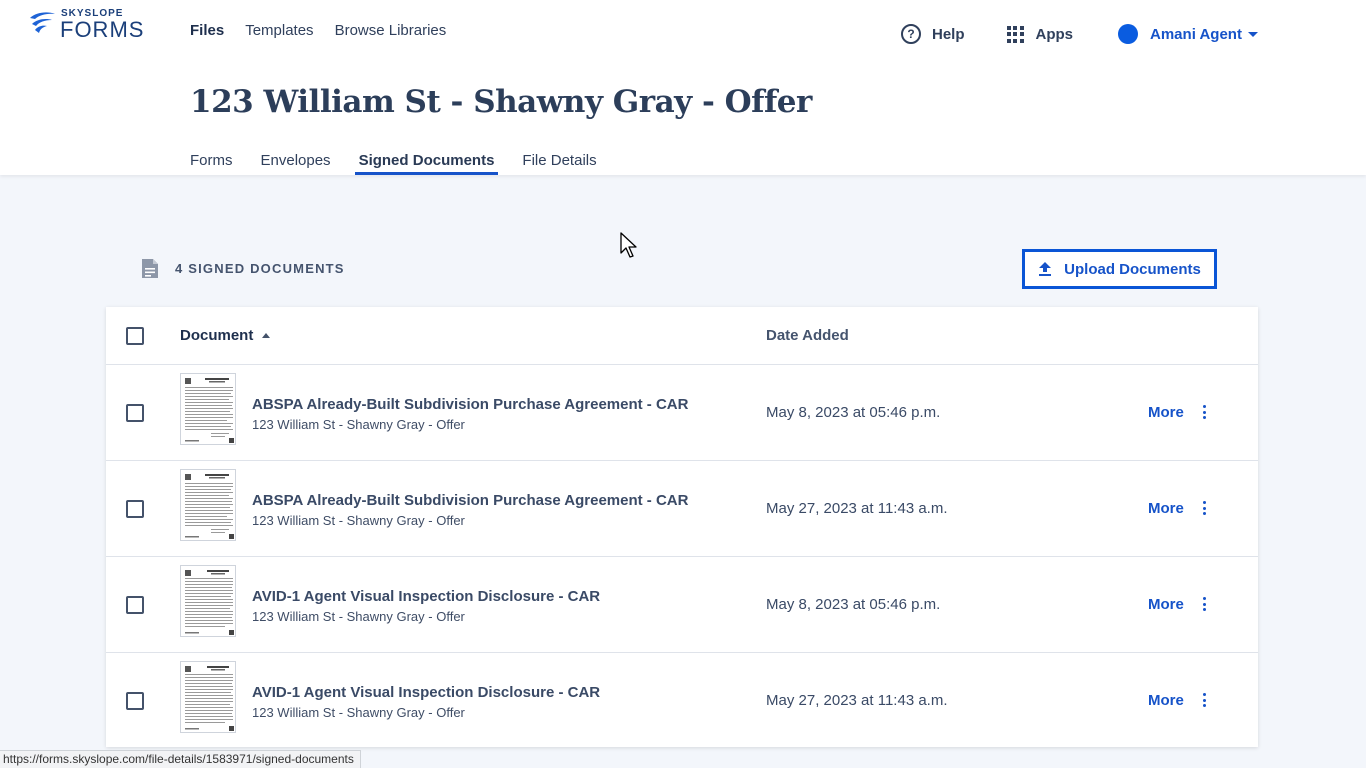 The height and width of the screenshot is (768, 1366). Describe the element at coordinates (135, 336) in the screenshot. I see `select-all-checkbox` at that location.